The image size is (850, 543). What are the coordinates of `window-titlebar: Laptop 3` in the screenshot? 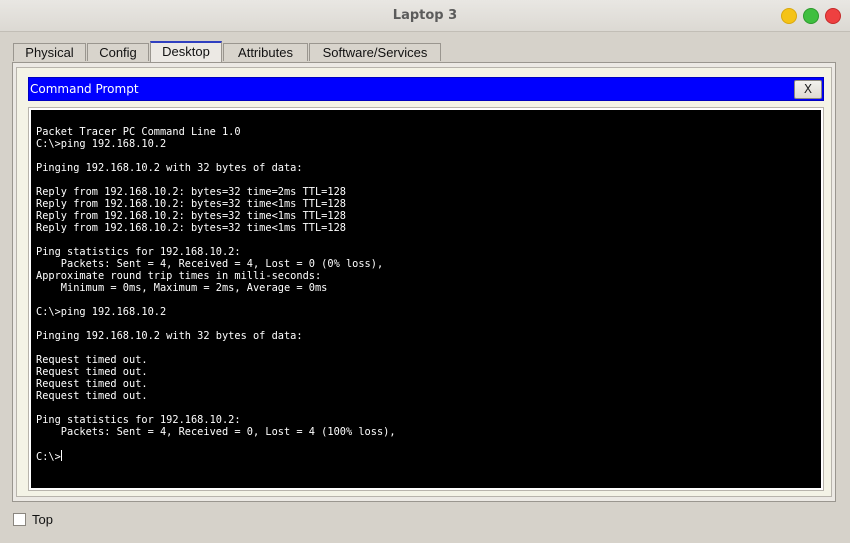 It's located at (425, 16).